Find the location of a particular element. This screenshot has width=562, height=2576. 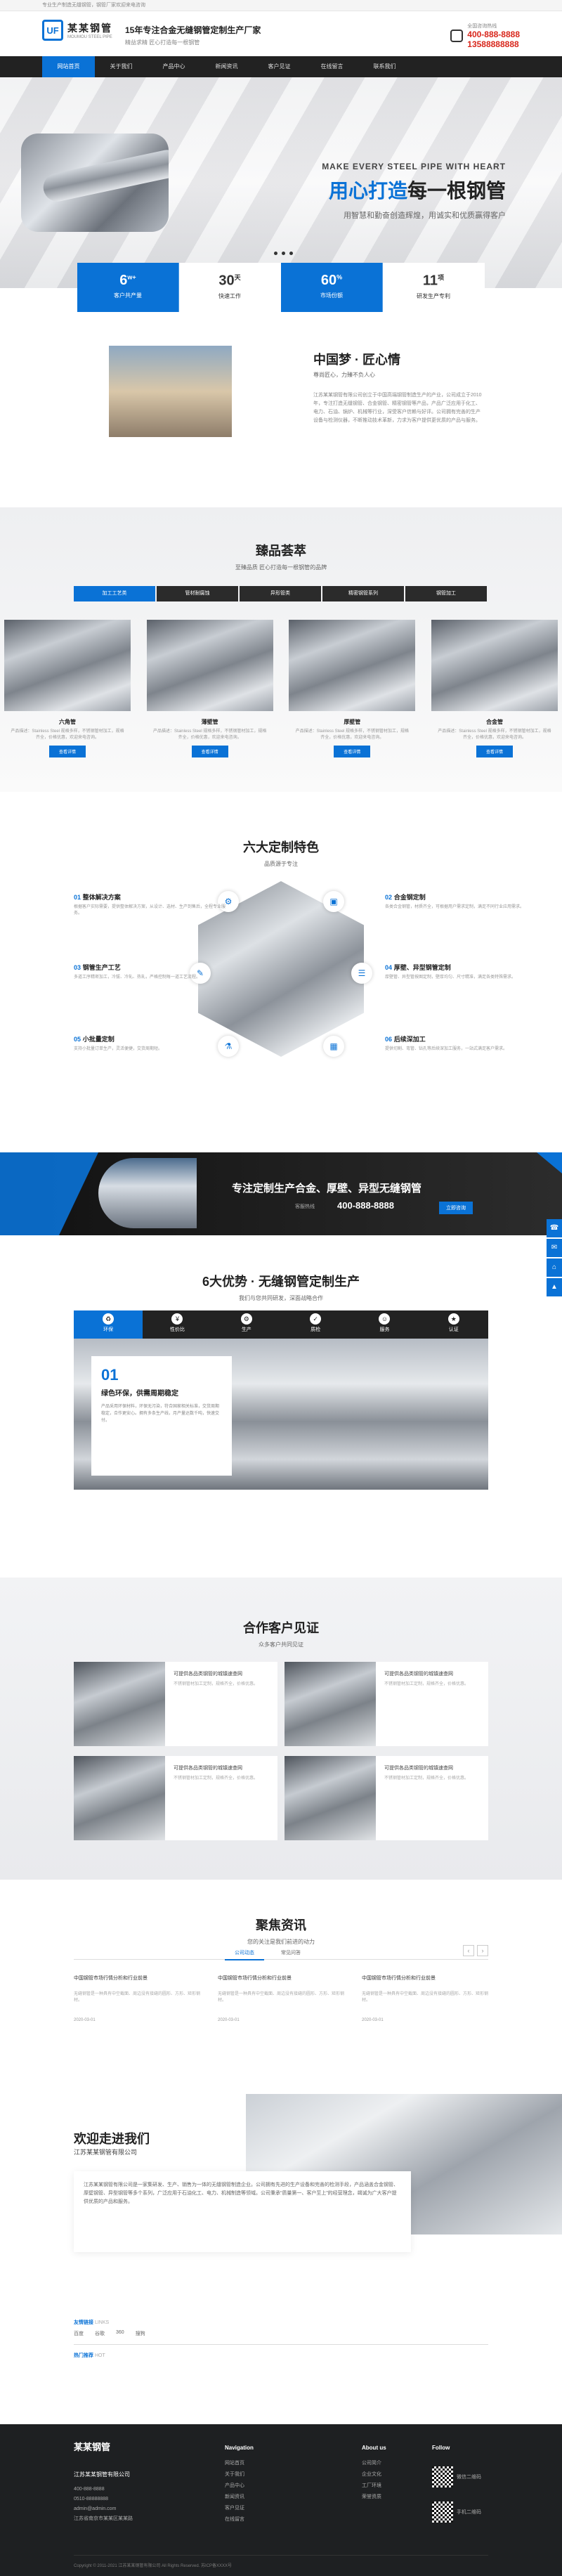

contact-banner-phone: 400-888-8888 is located at coordinates (365, 1205).